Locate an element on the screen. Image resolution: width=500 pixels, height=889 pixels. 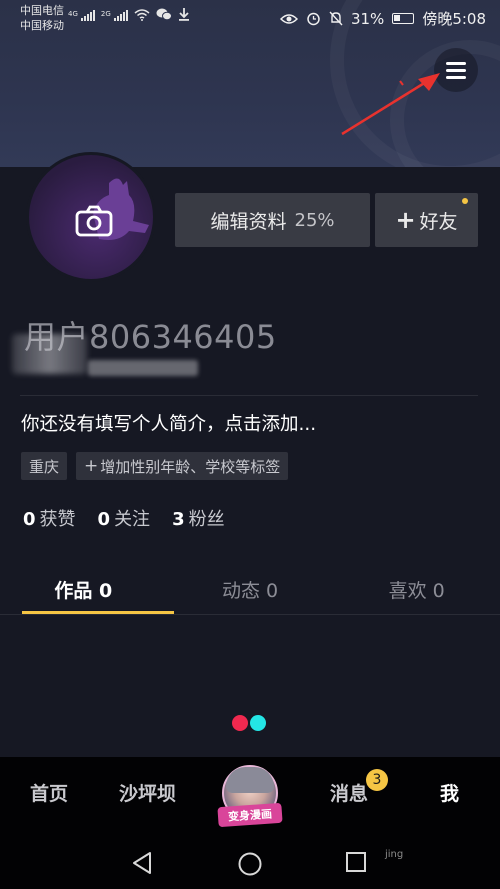
profile-stats: 0 获赞 0 关注 3 粉丝 is located at coordinates (124, 518).